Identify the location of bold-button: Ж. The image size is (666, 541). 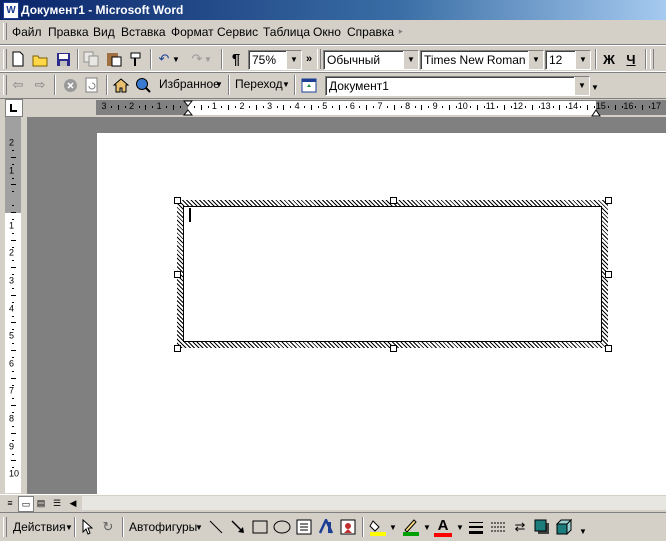
(609, 59).